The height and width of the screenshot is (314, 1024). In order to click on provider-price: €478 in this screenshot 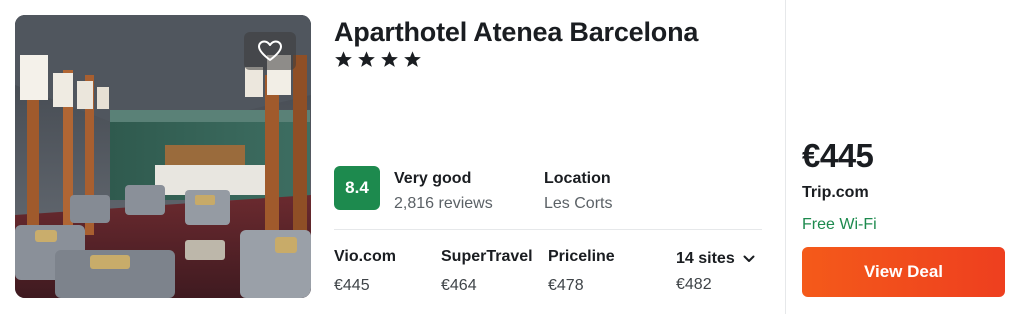, I will do `click(566, 285)`.